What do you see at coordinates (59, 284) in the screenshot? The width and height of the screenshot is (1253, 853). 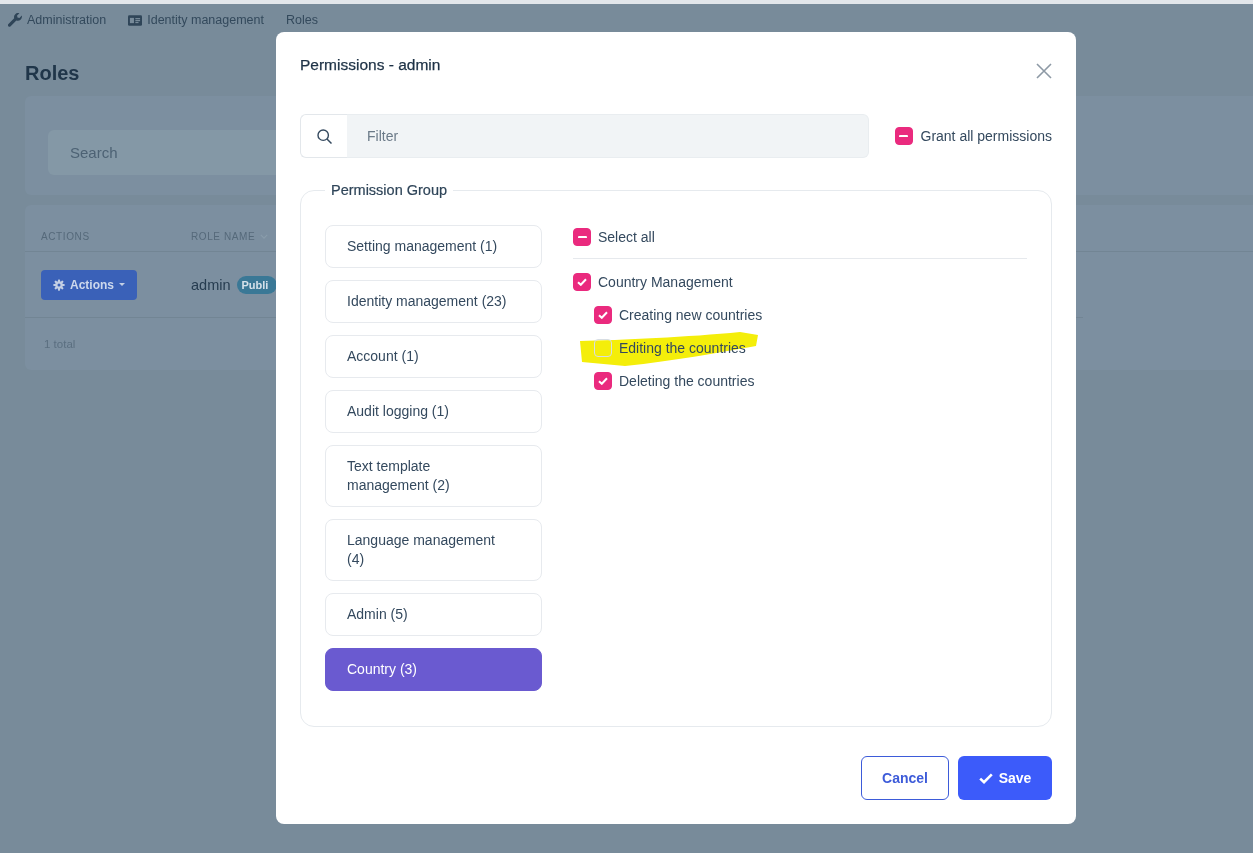 I see `gear-icon` at bounding box center [59, 284].